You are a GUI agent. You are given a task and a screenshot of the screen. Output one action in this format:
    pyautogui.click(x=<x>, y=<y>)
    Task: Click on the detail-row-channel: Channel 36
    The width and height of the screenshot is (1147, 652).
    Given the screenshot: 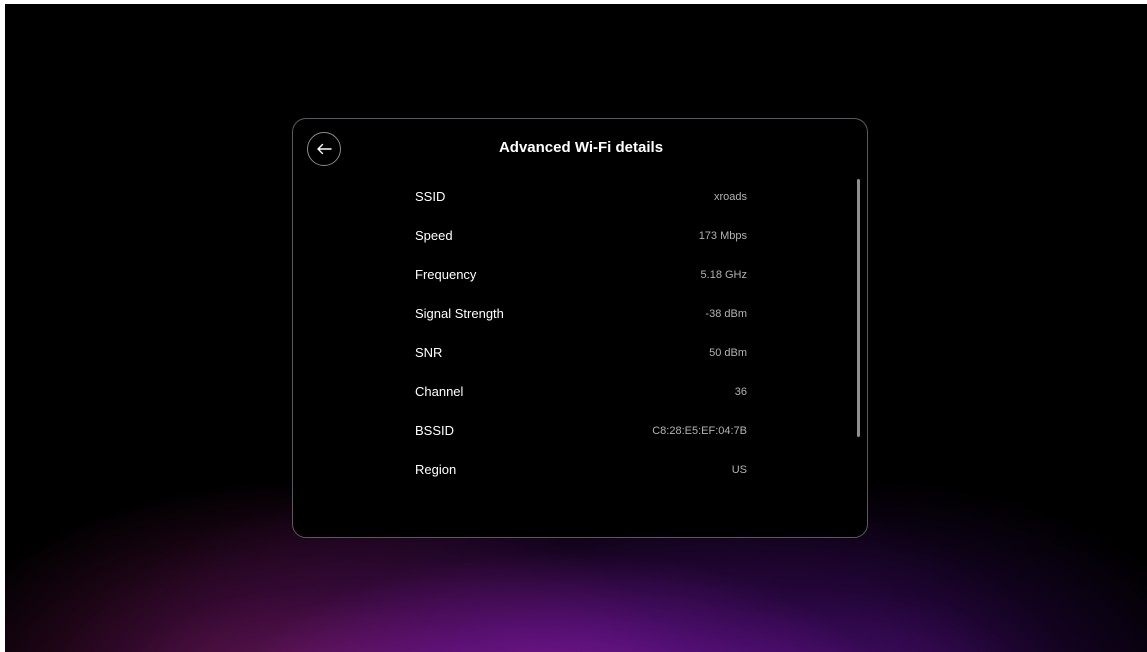 What is the action you would take?
    pyautogui.click(x=581, y=391)
    